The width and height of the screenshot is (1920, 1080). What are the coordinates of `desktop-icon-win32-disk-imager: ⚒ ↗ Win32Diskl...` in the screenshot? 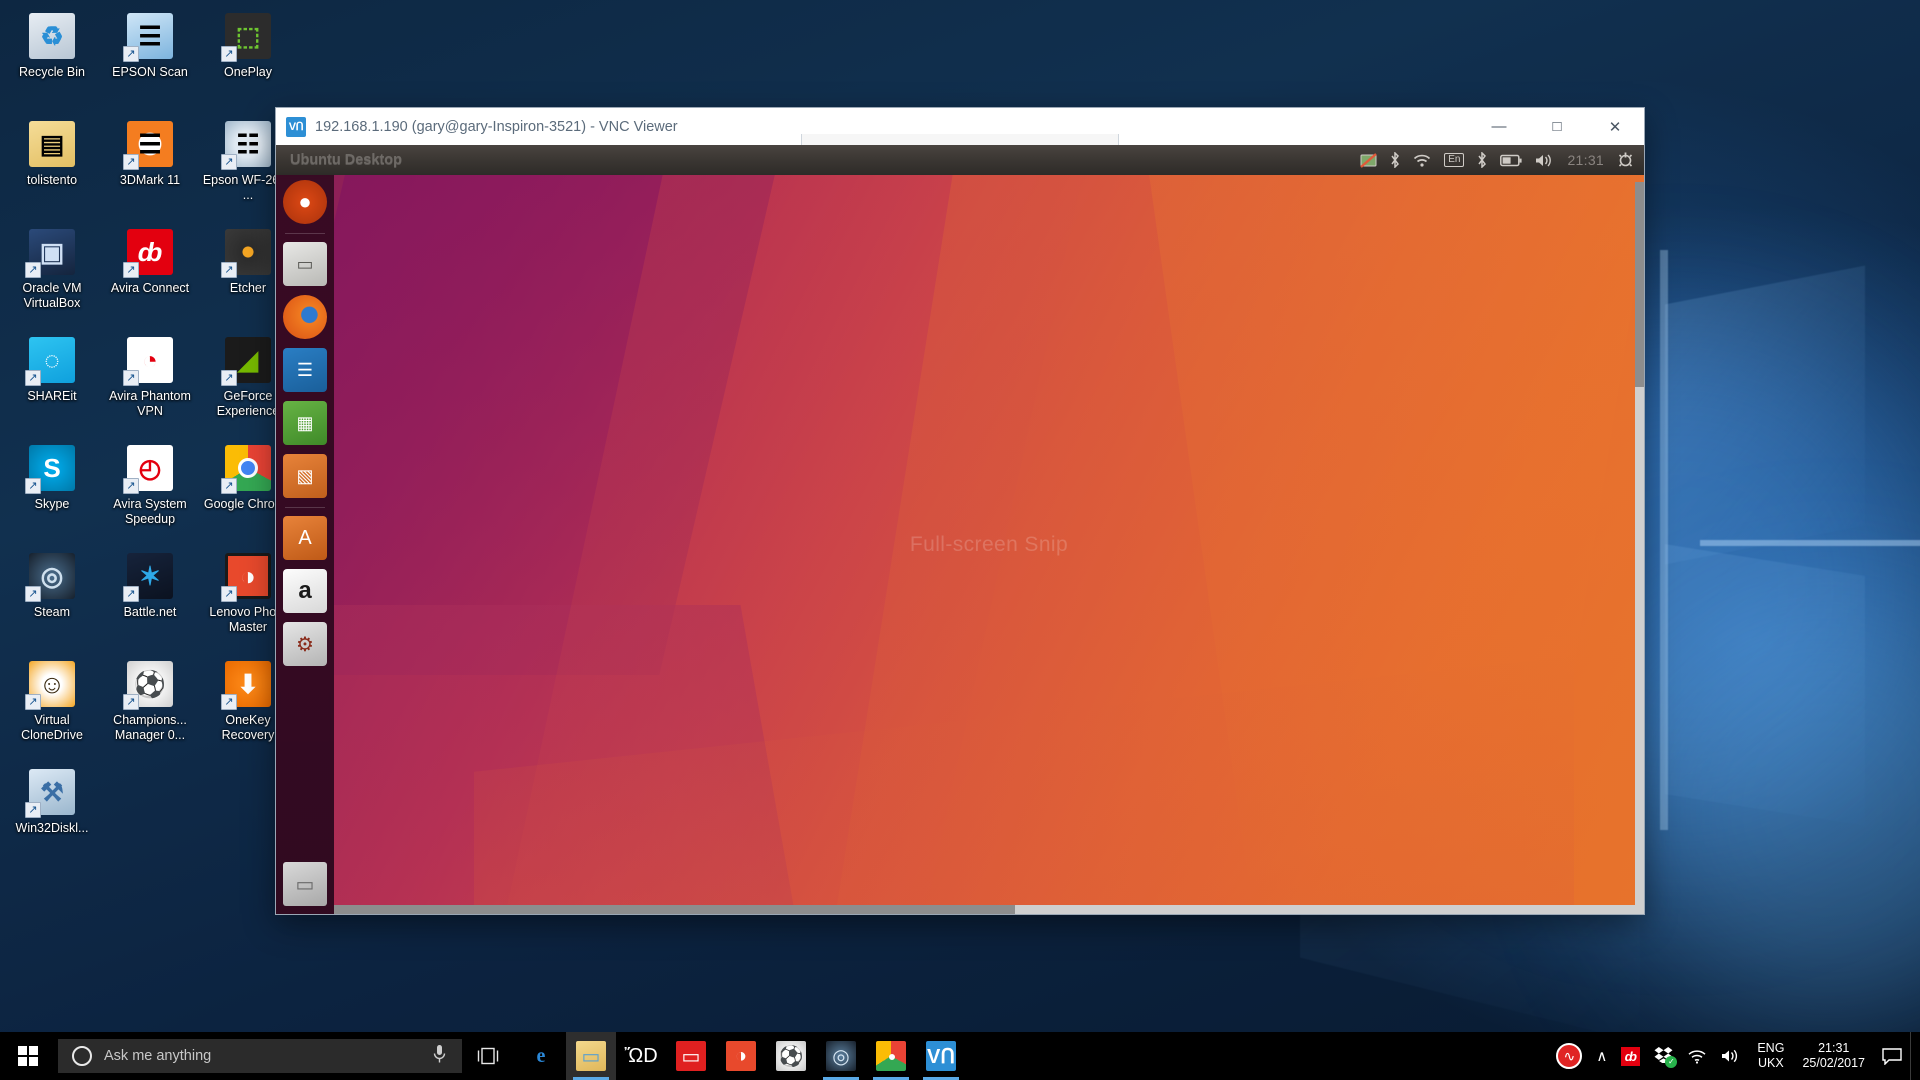 It's located at (52, 814).